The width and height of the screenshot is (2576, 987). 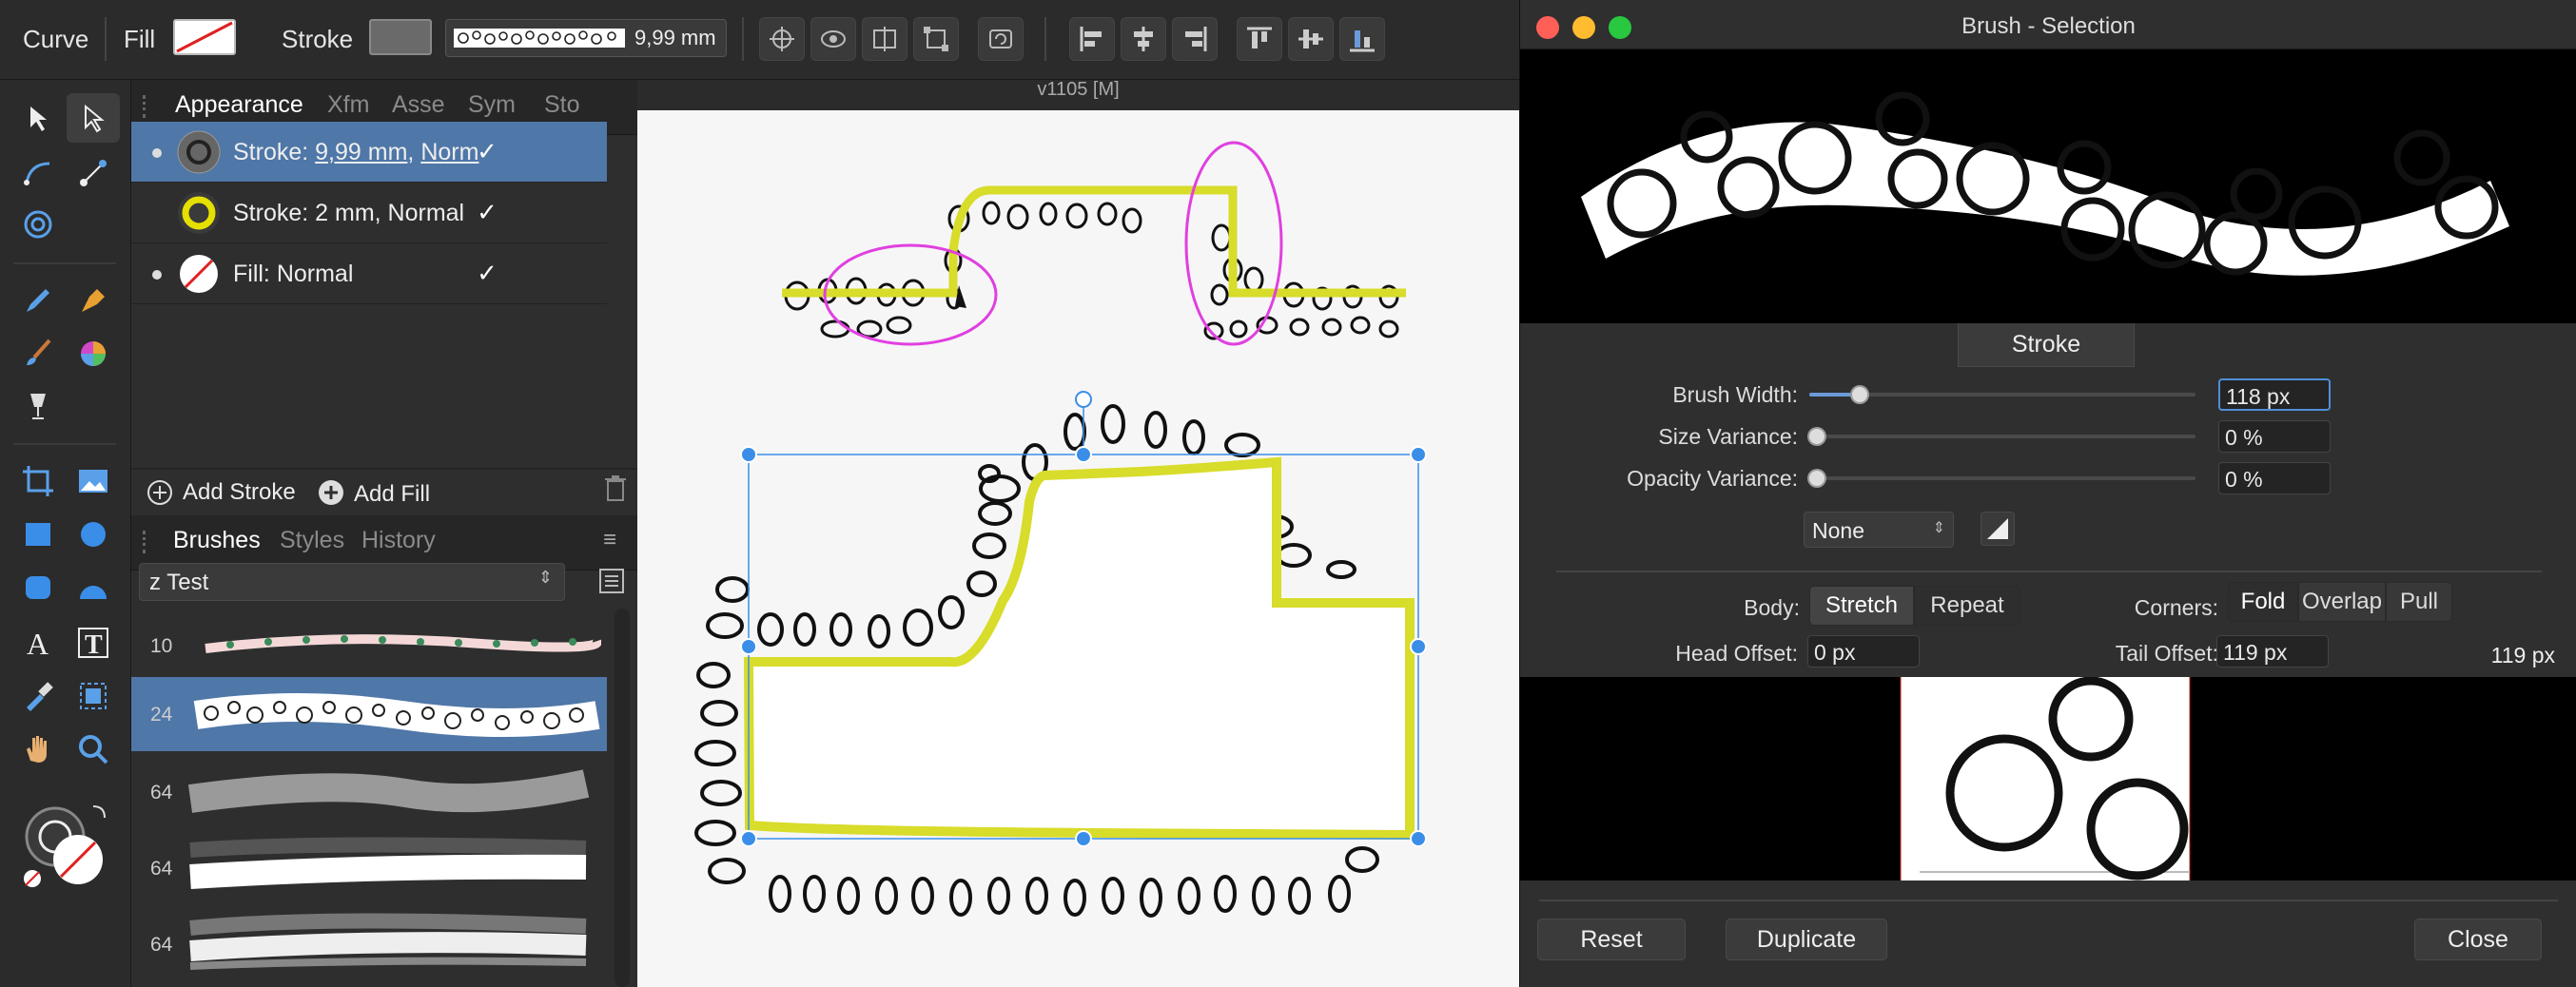 What do you see at coordinates (1311, 39) in the screenshot?
I see `align-middle-button` at bounding box center [1311, 39].